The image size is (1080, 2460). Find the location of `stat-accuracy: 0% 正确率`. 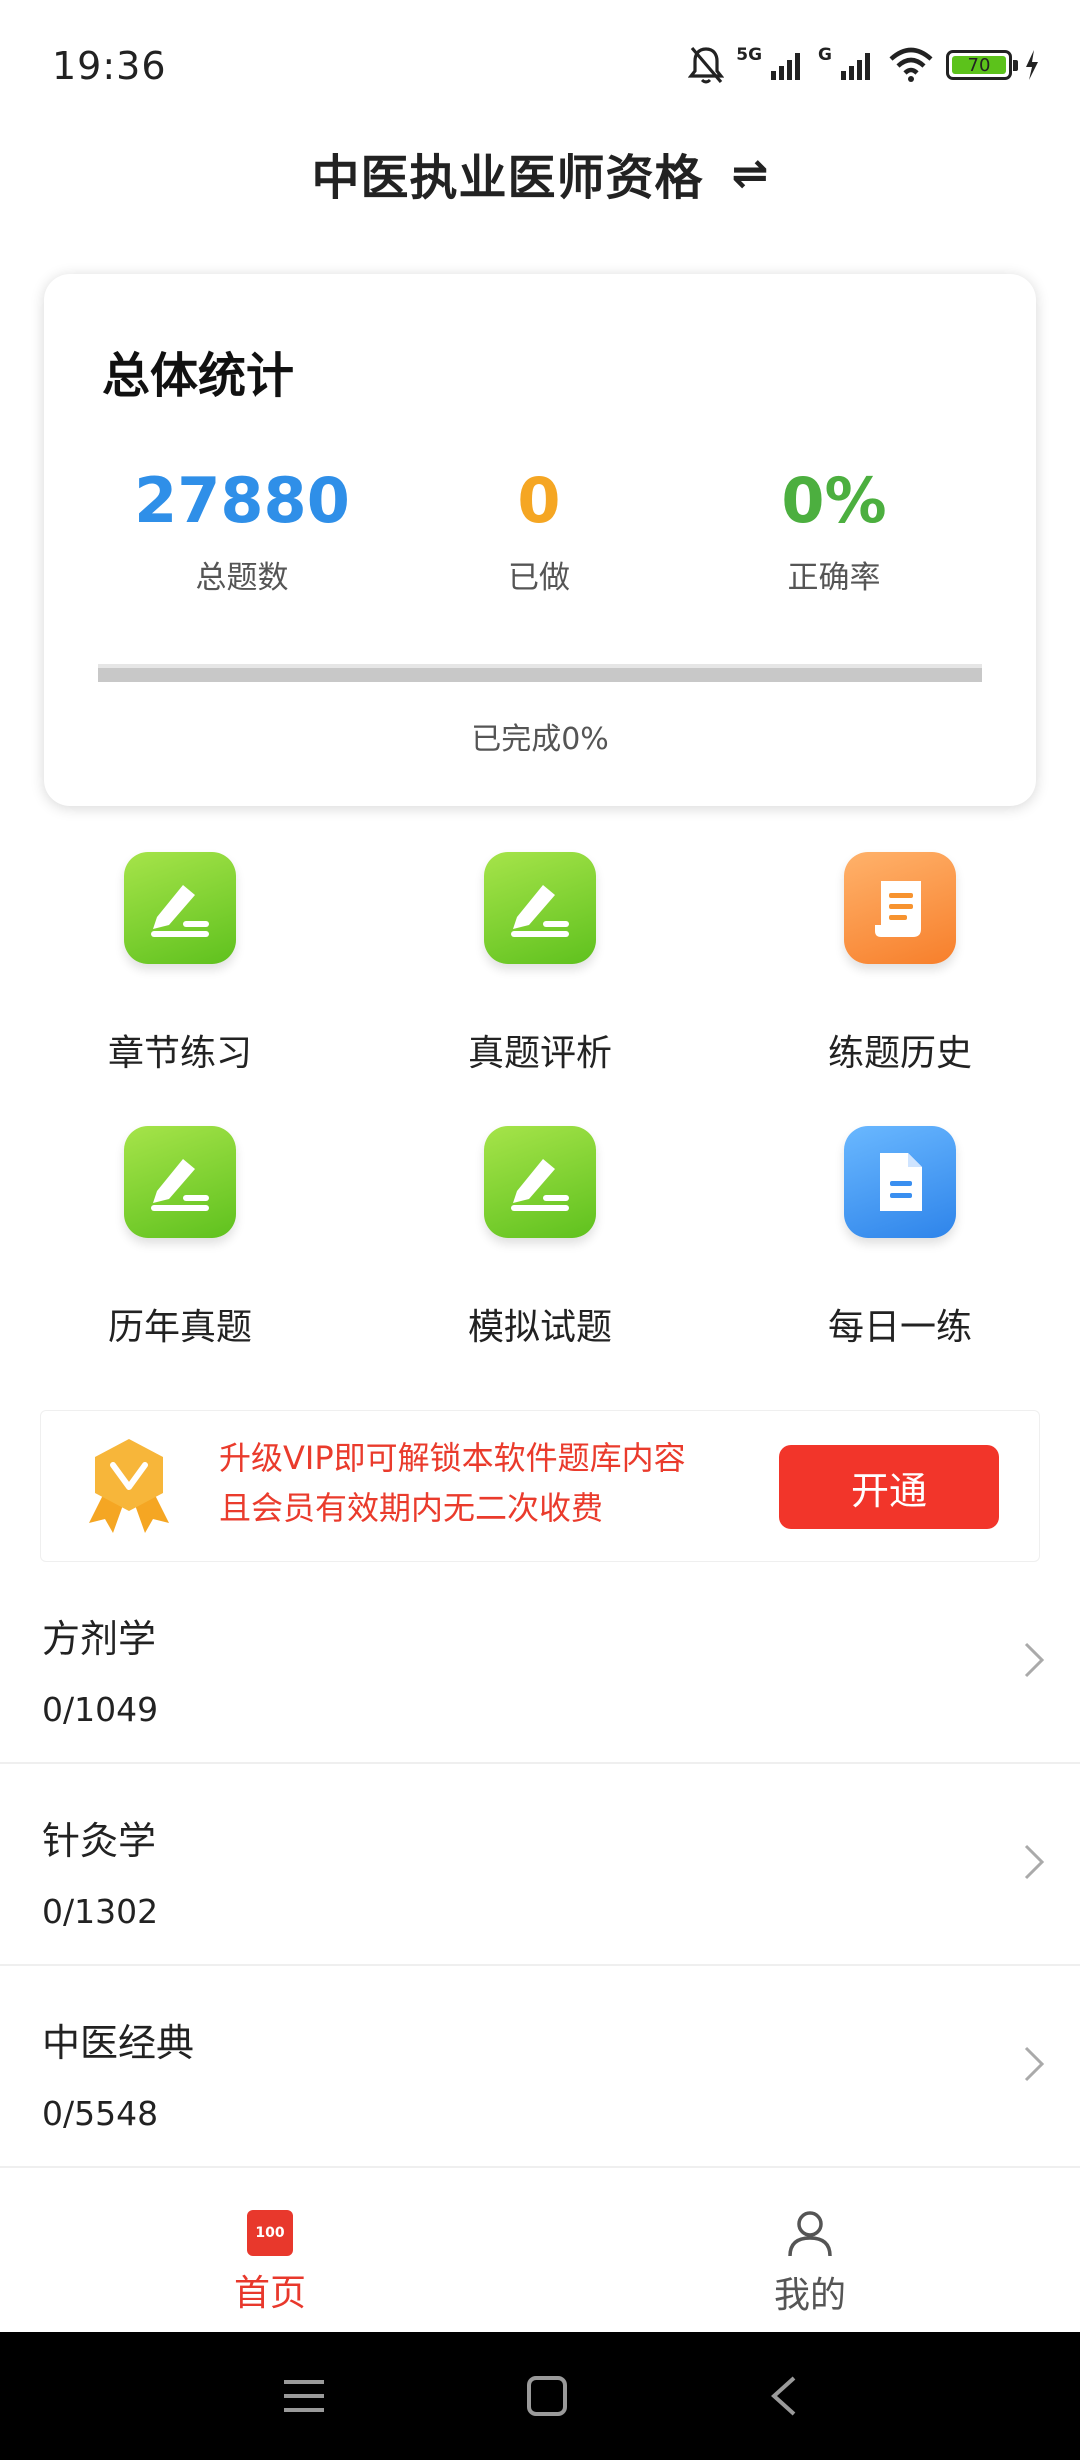

stat-accuracy: 0% 正确率 is located at coordinates (834, 533).